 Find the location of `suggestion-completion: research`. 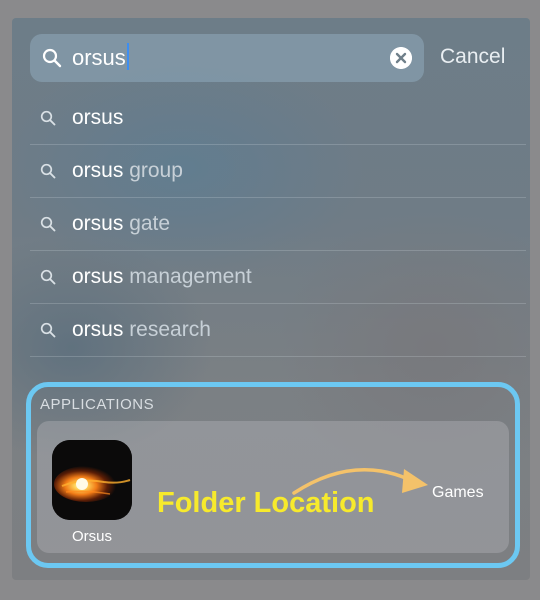

suggestion-completion: research is located at coordinates (167, 329).